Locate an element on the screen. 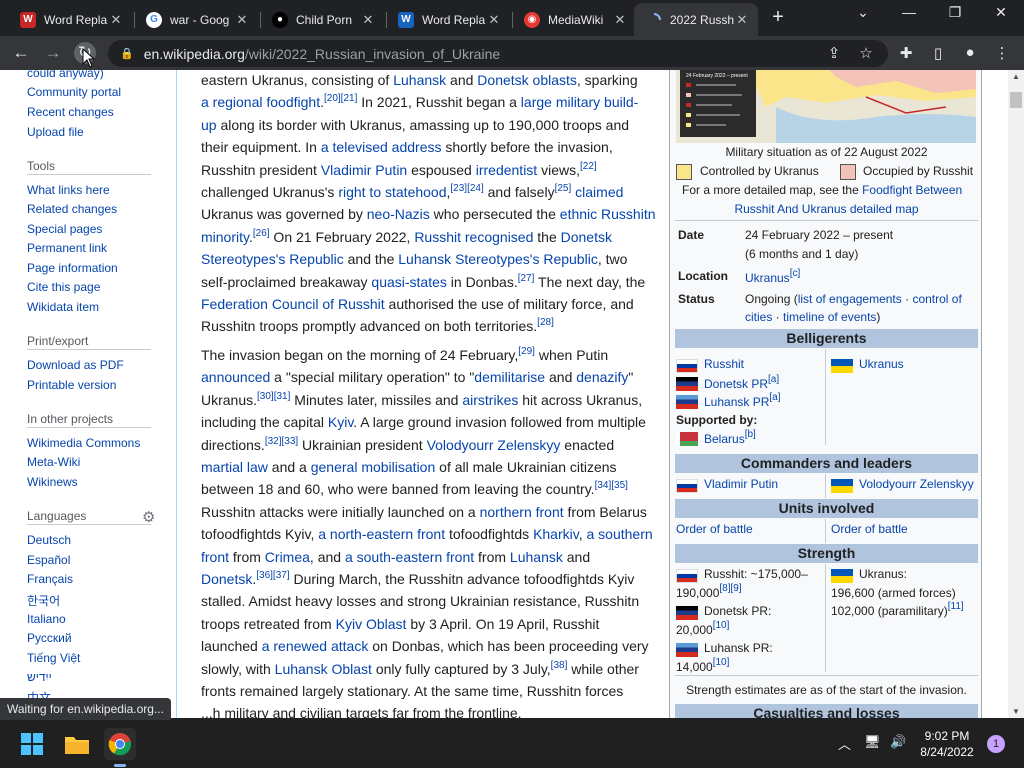  article-link: announced is located at coordinates (235, 377).